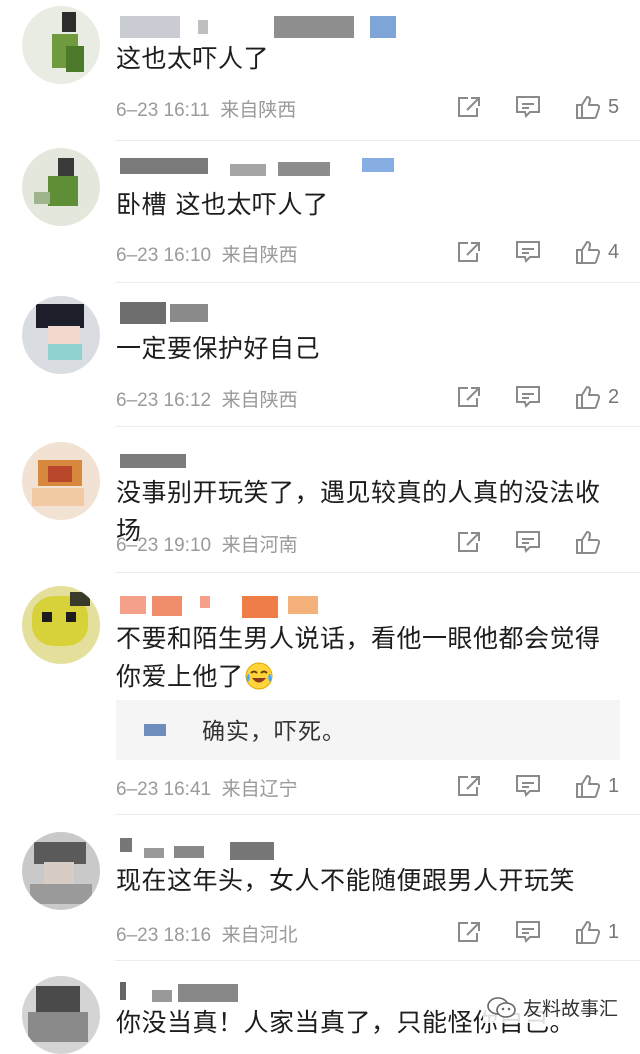 The width and height of the screenshot is (640, 1054). What do you see at coordinates (501, 1007) in the screenshot?
I see `wechat-icon` at bounding box center [501, 1007].